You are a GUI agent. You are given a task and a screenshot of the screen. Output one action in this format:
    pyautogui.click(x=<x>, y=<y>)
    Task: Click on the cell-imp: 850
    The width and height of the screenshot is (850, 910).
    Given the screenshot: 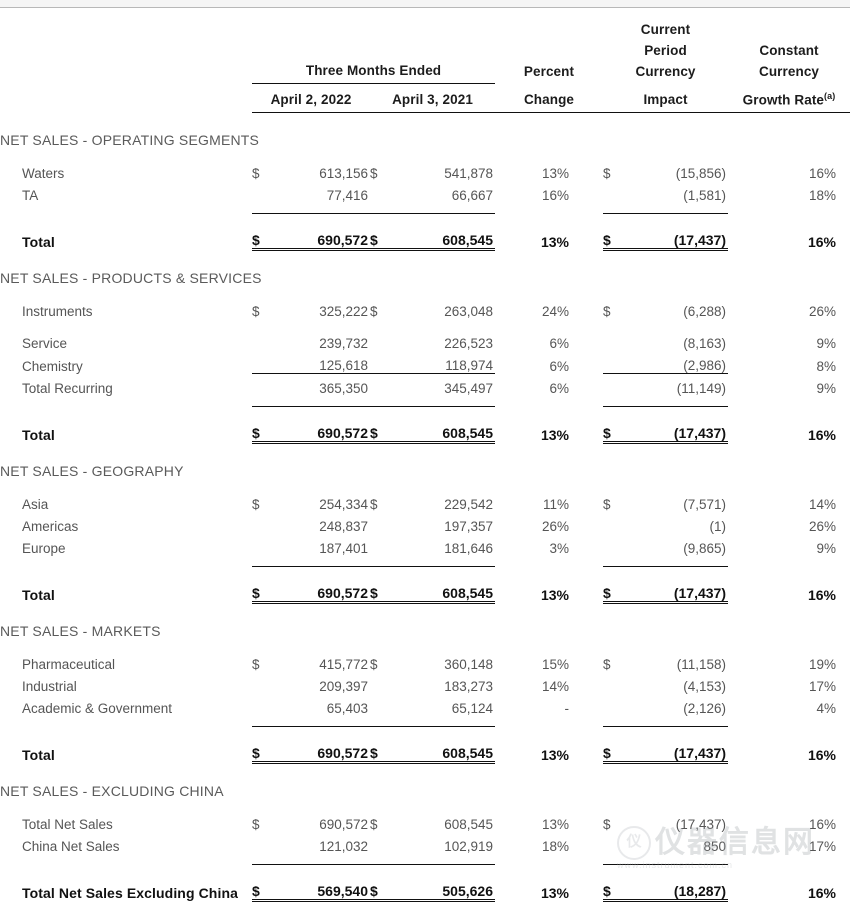 What is the action you would take?
    pyautogui.click(x=715, y=846)
    